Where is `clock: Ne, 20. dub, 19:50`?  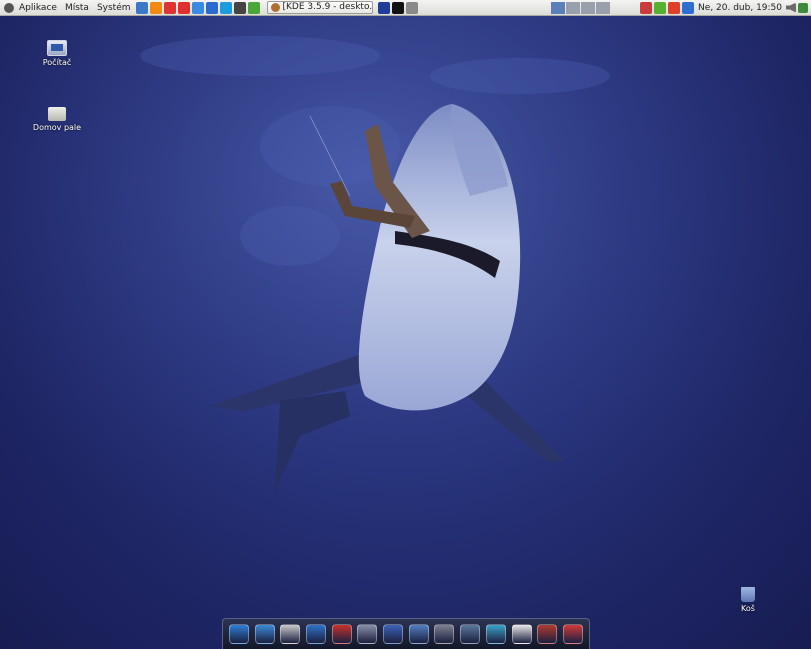
clock: Ne, 20. dub, 19:50 is located at coordinates (740, 8).